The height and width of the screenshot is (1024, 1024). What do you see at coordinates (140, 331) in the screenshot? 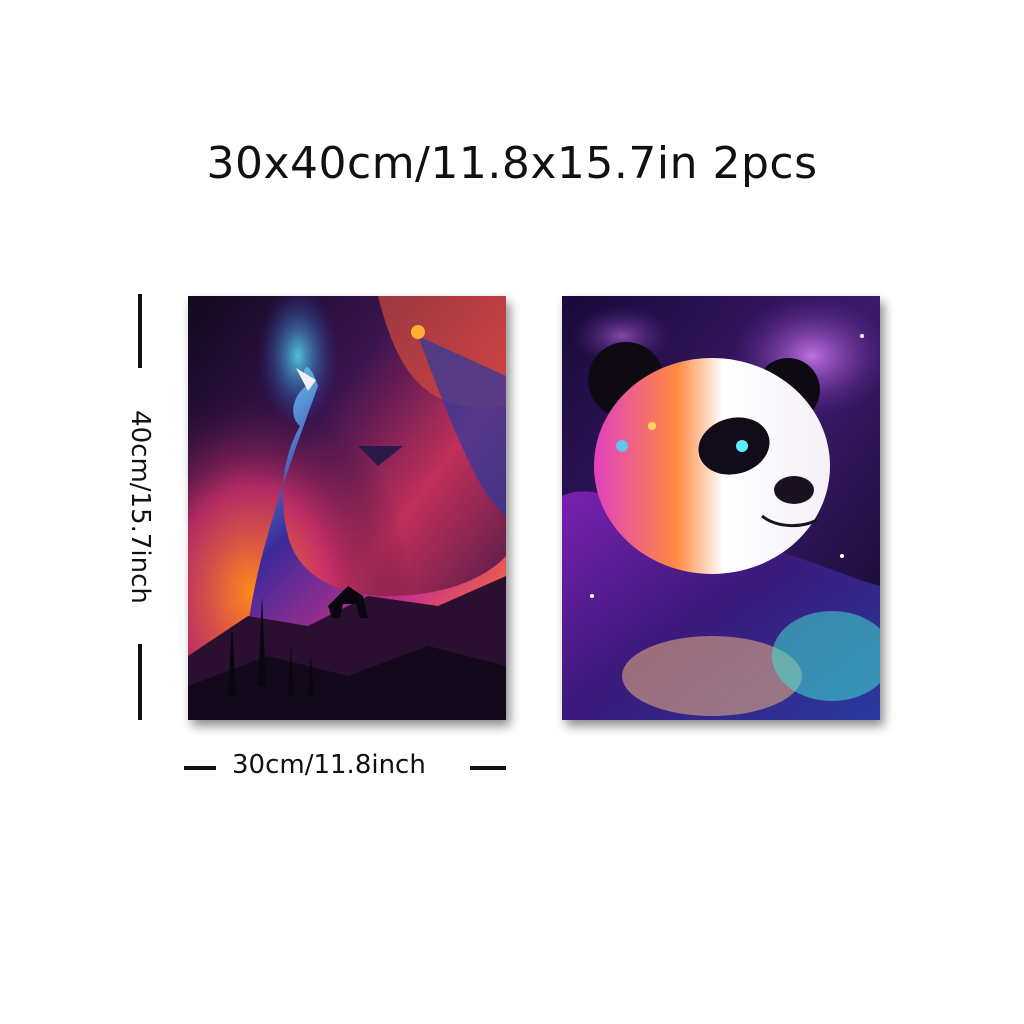
I see `height-dimension-line-top` at bounding box center [140, 331].